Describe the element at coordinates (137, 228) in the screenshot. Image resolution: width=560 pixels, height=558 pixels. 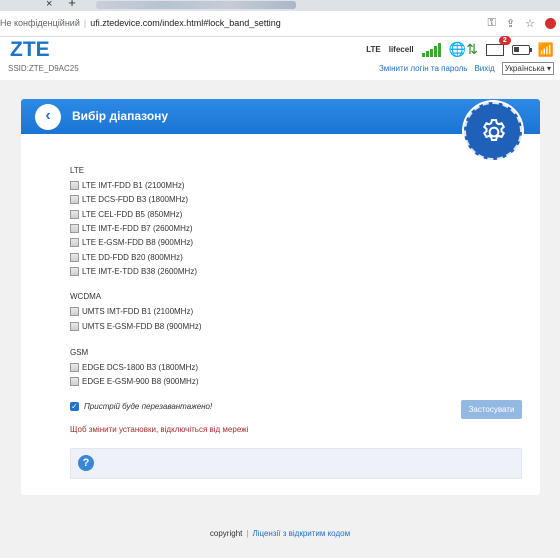
I see `band-label: LTE IMT-E-FDD B7 (2600MHz)` at that location.